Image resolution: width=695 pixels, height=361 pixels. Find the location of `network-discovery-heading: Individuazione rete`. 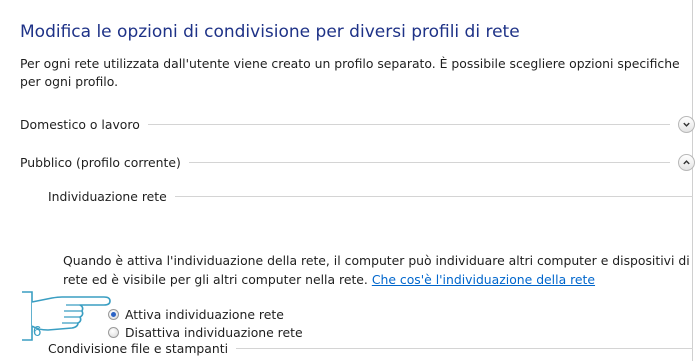

network-discovery-heading: Individuazione rete is located at coordinates (107, 196).